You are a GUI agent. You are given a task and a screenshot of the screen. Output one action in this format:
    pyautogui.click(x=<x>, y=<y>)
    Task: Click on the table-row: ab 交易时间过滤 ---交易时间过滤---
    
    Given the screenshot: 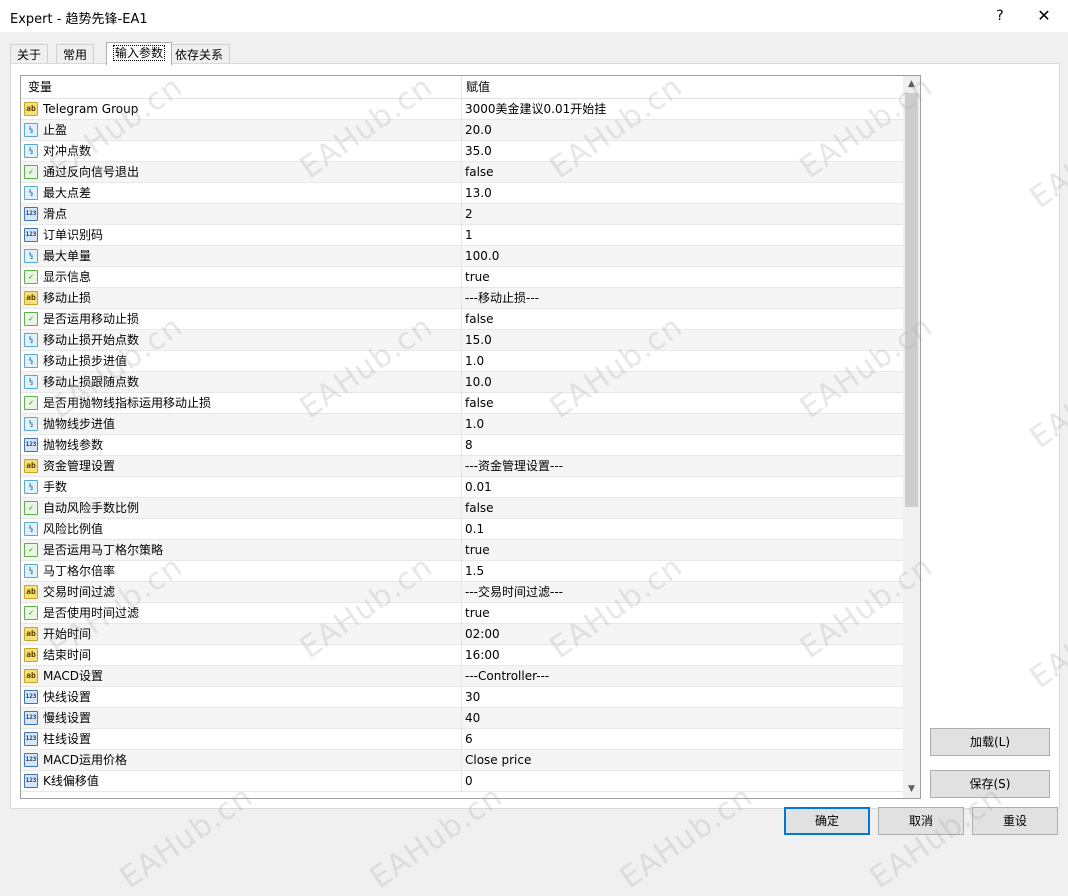 What is the action you would take?
    pyautogui.click(x=462, y=592)
    